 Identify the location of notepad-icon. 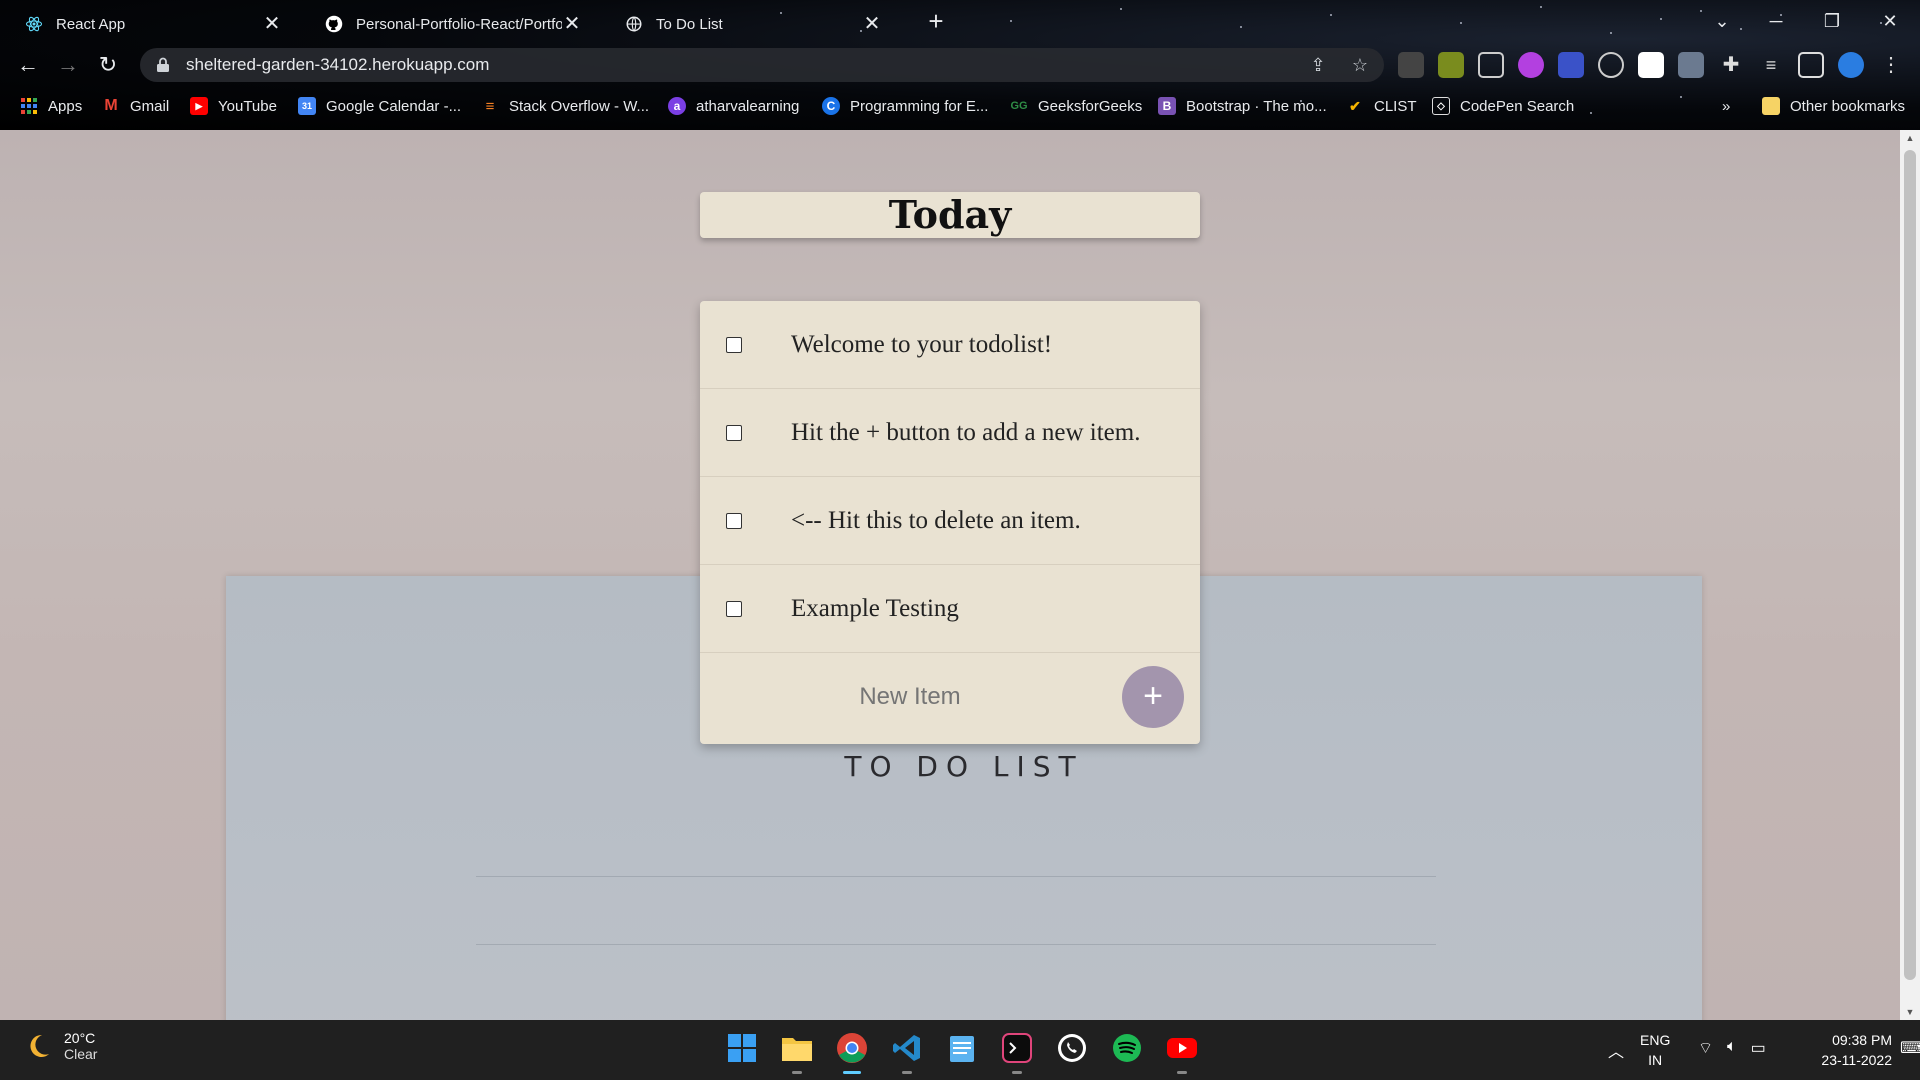
(962, 1048).